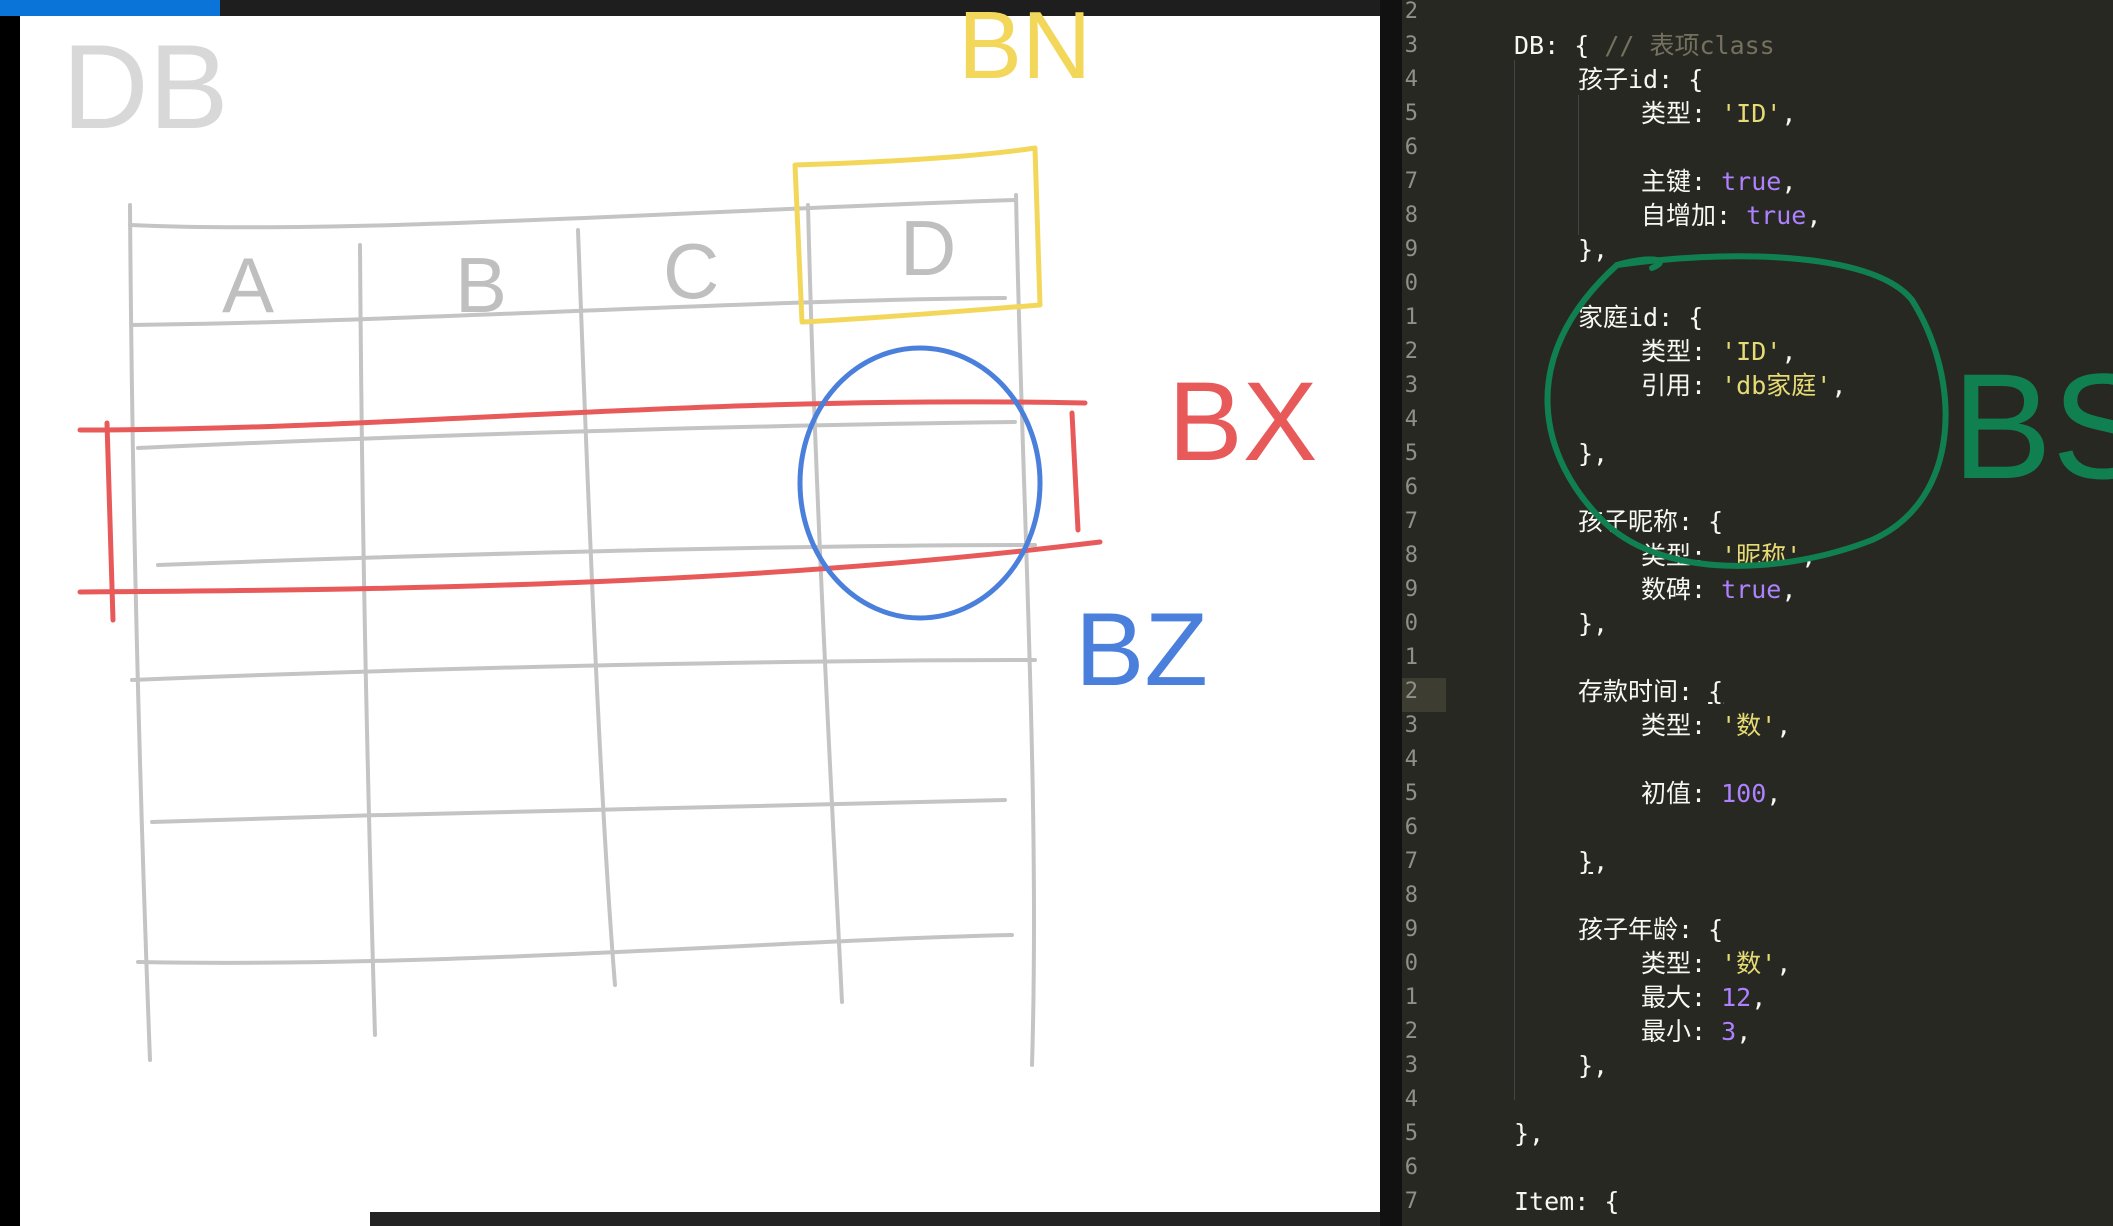 Image resolution: width=2113 pixels, height=1226 pixels. Describe the element at coordinates (1141, 650) in the screenshot. I see `bz-label: BZ` at that location.